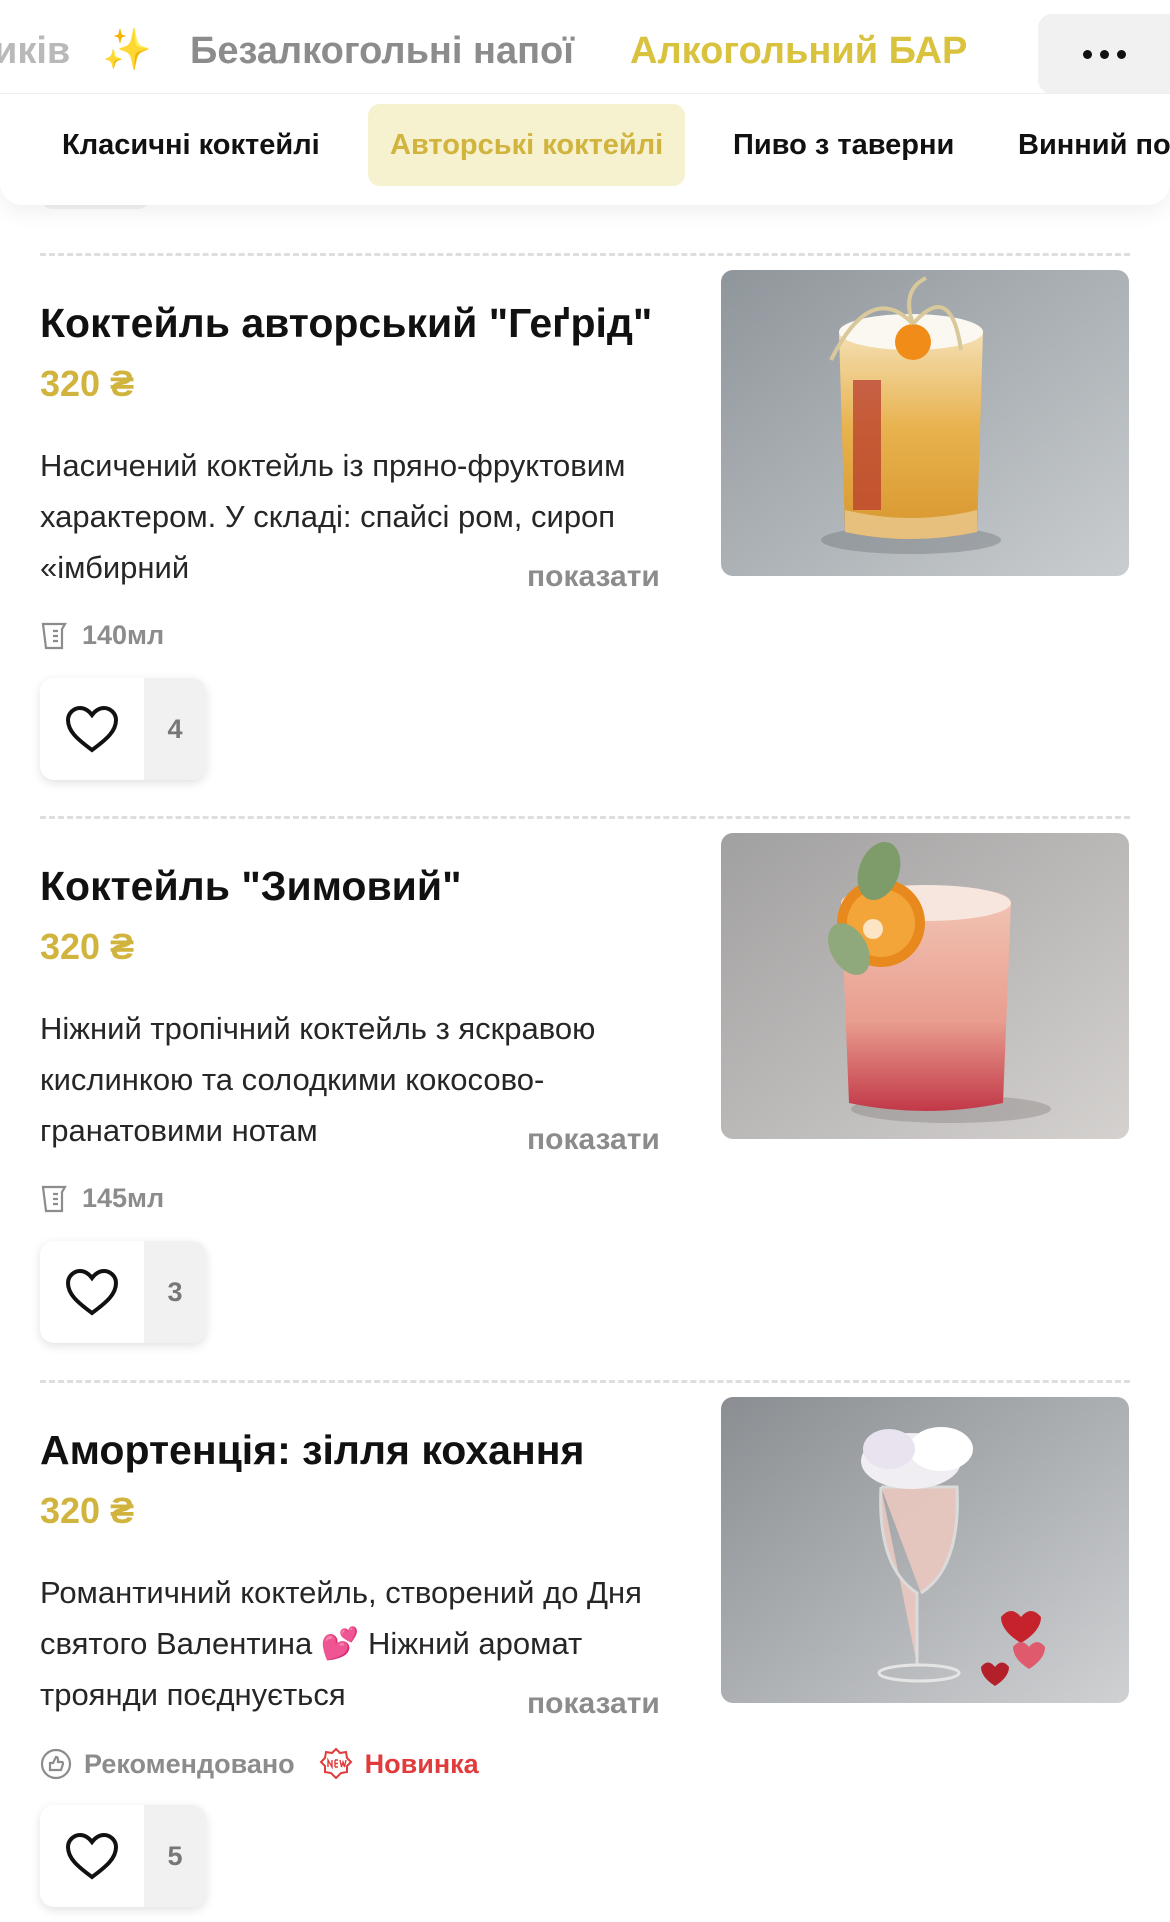  What do you see at coordinates (127, 50) in the screenshot?
I see `sparkle-icon: ✨` at bounding box center [127, 50].